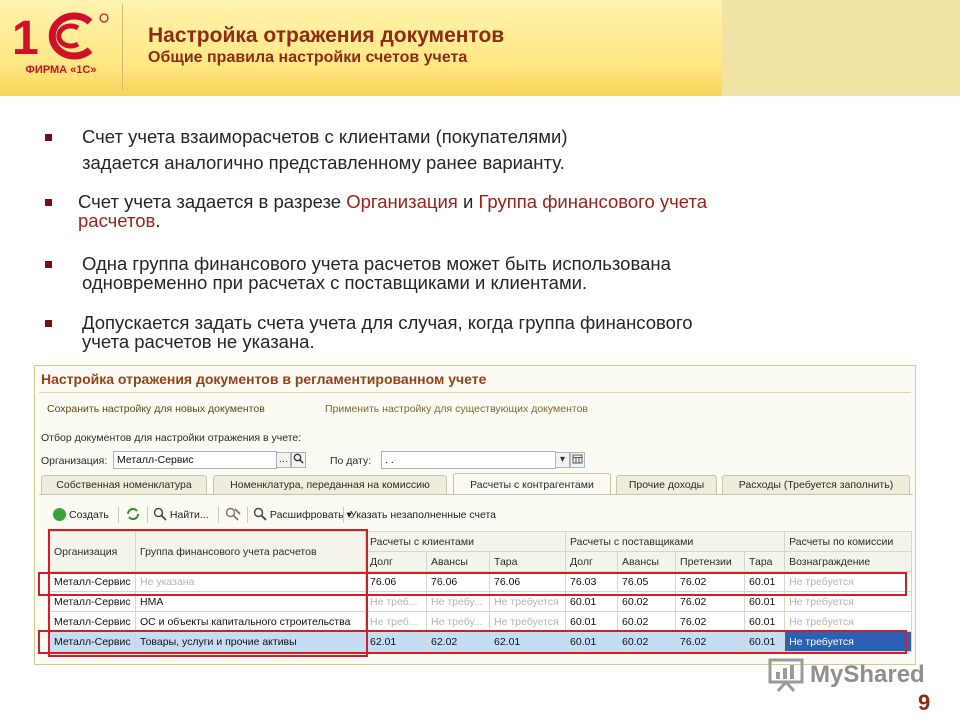 The width and height of the screenshot is (960, 720). I want to click on fill-empty-accounts-button: Указать незаполненные счета, so click(423, 515).